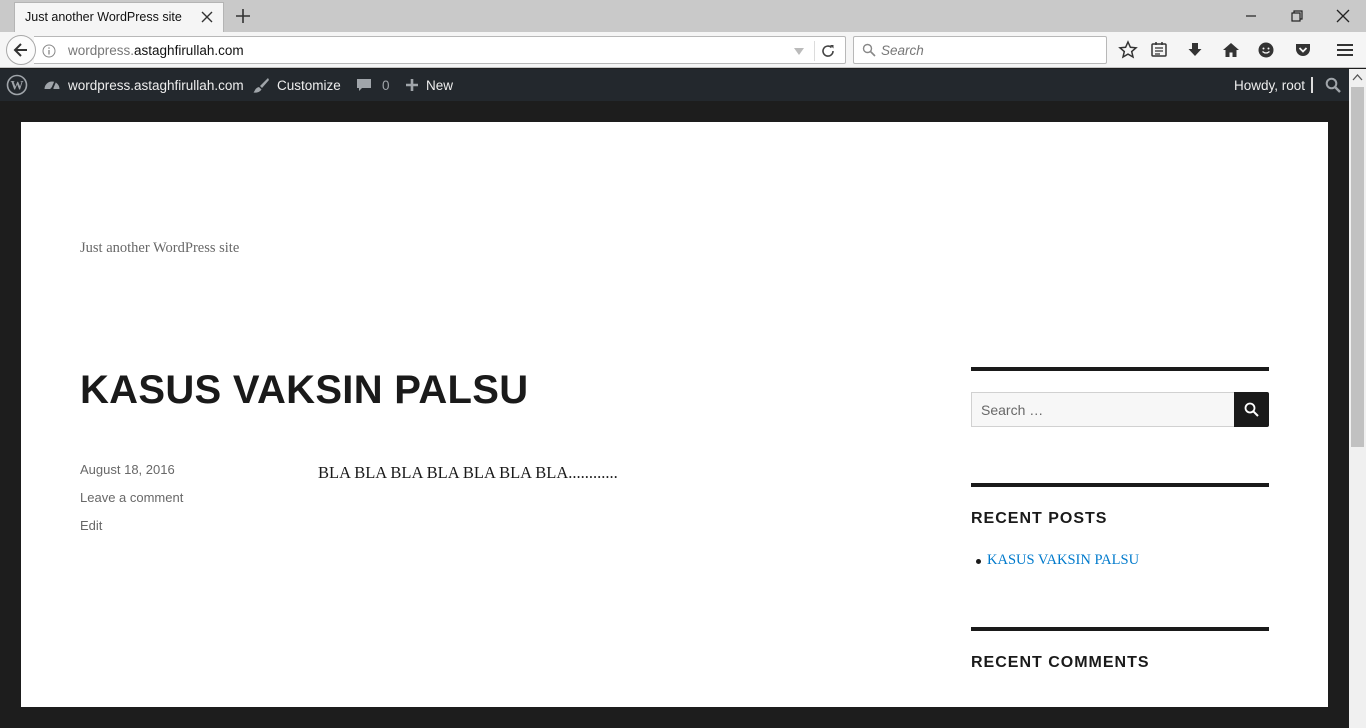 This screenshot has width=1366, height=728. Describe the element at coordinates (156, 50) in the screenshot. I see `url-text: wordpress.astaghfirullah.com` at that location.